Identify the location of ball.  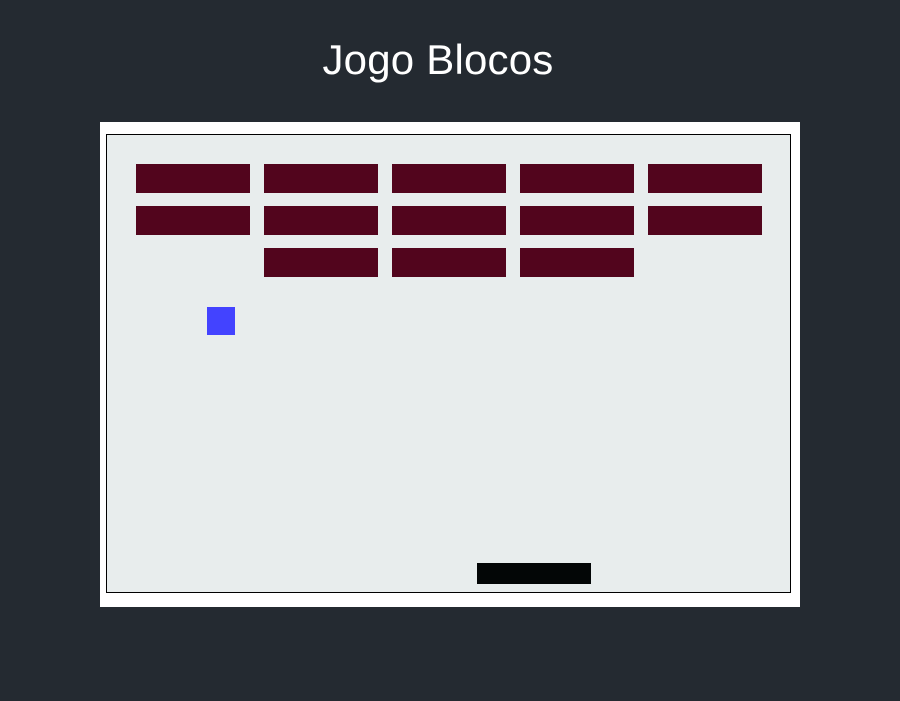
(221, 321).